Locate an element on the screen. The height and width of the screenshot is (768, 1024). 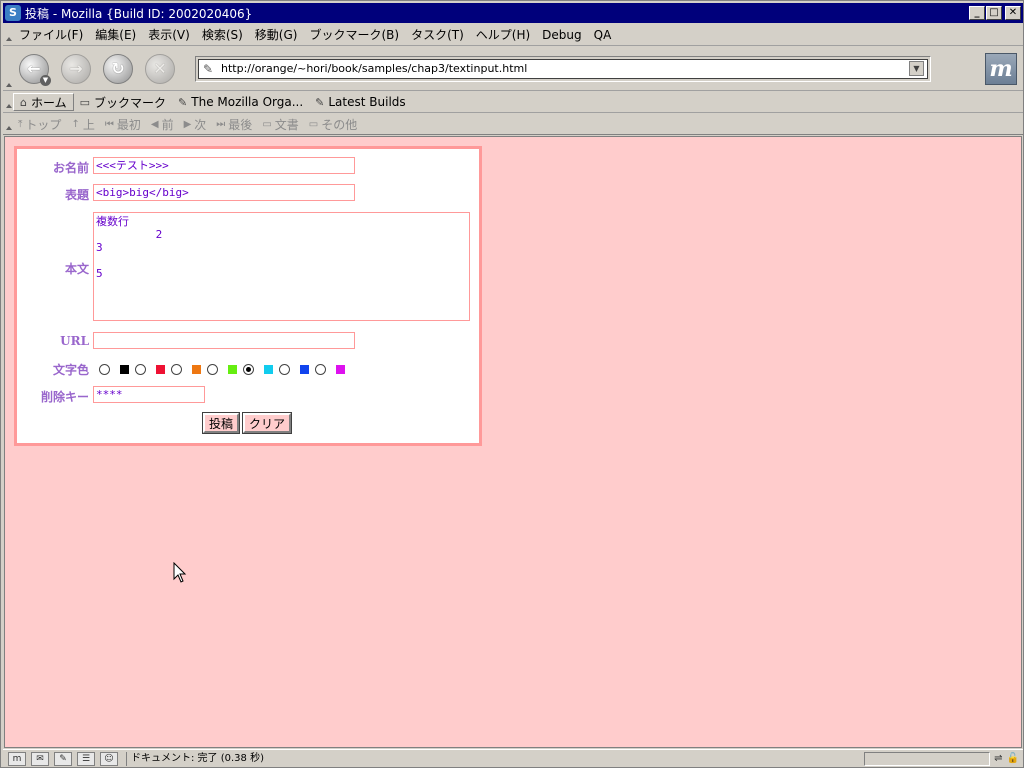
back-button: ← ▼ is located at coordinates (35, 69).